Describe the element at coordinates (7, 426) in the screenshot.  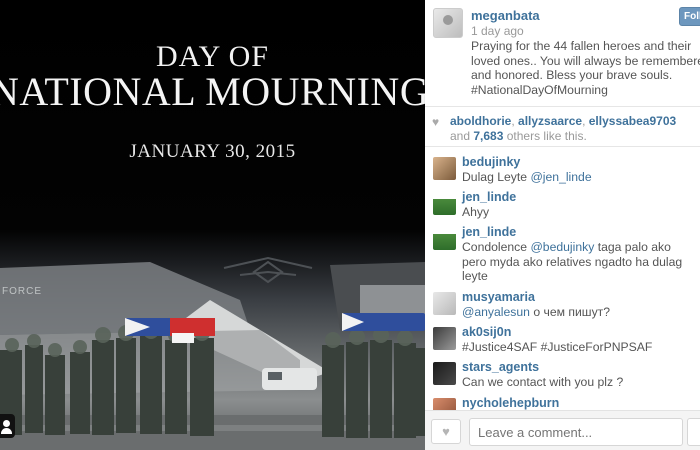
I see `tagged-users-icon` at that location.